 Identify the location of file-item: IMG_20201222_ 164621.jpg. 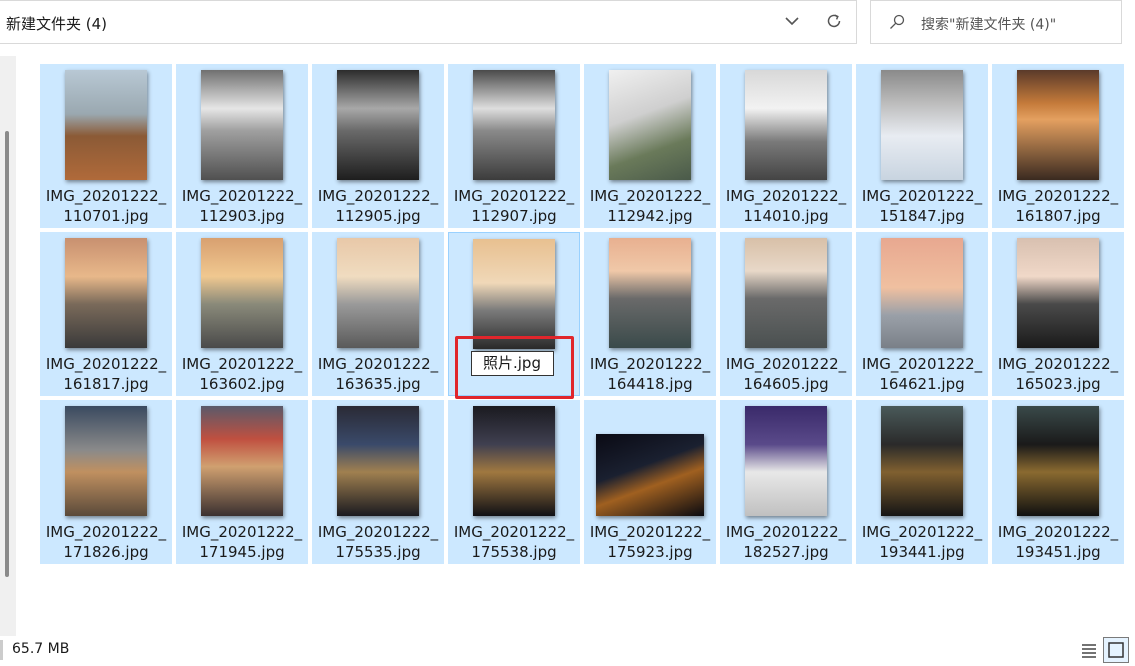
(922, 314).